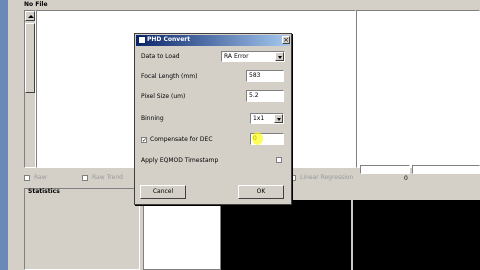  I want to click on focal-length-input: 583, so click(265, 76).